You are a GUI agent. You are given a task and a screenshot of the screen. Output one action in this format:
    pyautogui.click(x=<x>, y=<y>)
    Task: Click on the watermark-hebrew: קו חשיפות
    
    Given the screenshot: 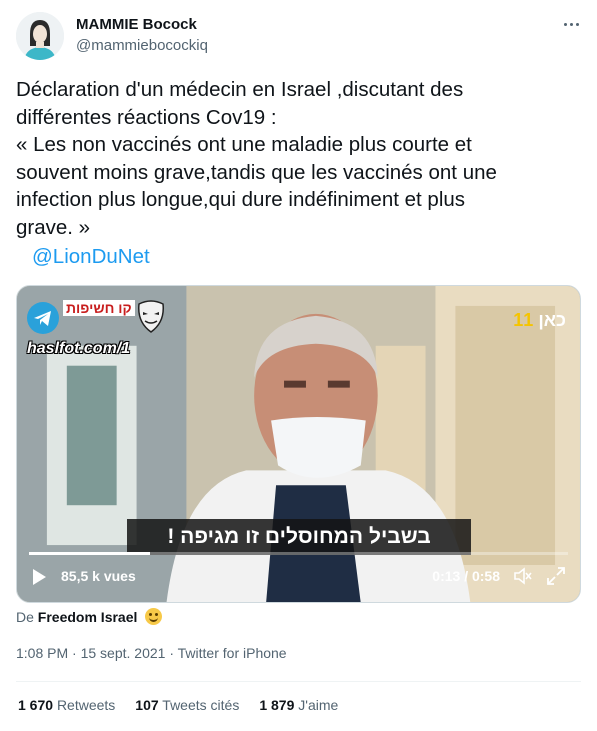 What is the action you would take?
    pyautogui.click(x=99, y=308)
    